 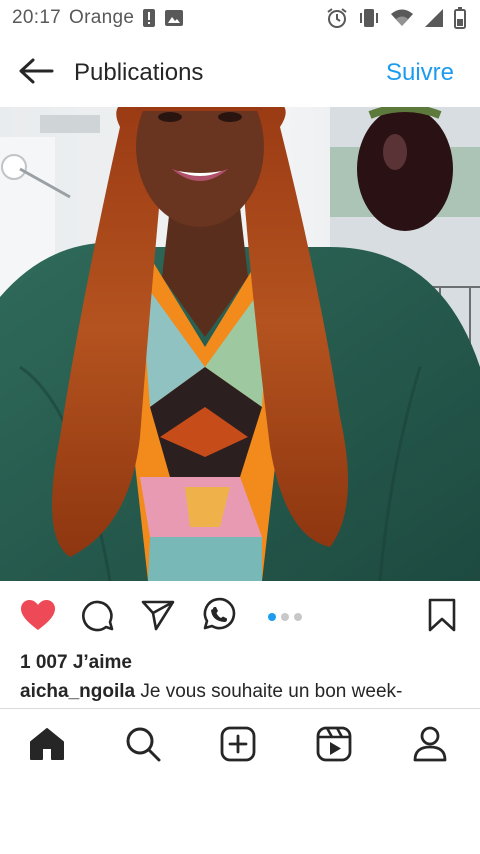 I want to click on image-icon, so click(x=174, y=18).